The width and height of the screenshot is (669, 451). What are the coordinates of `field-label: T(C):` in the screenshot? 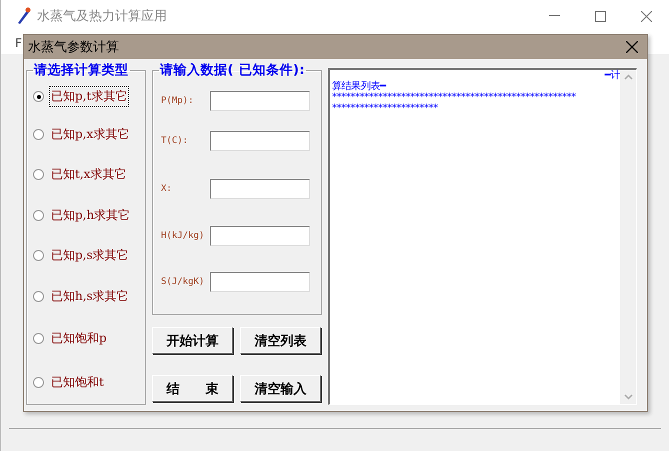 It's located at (175, 141).